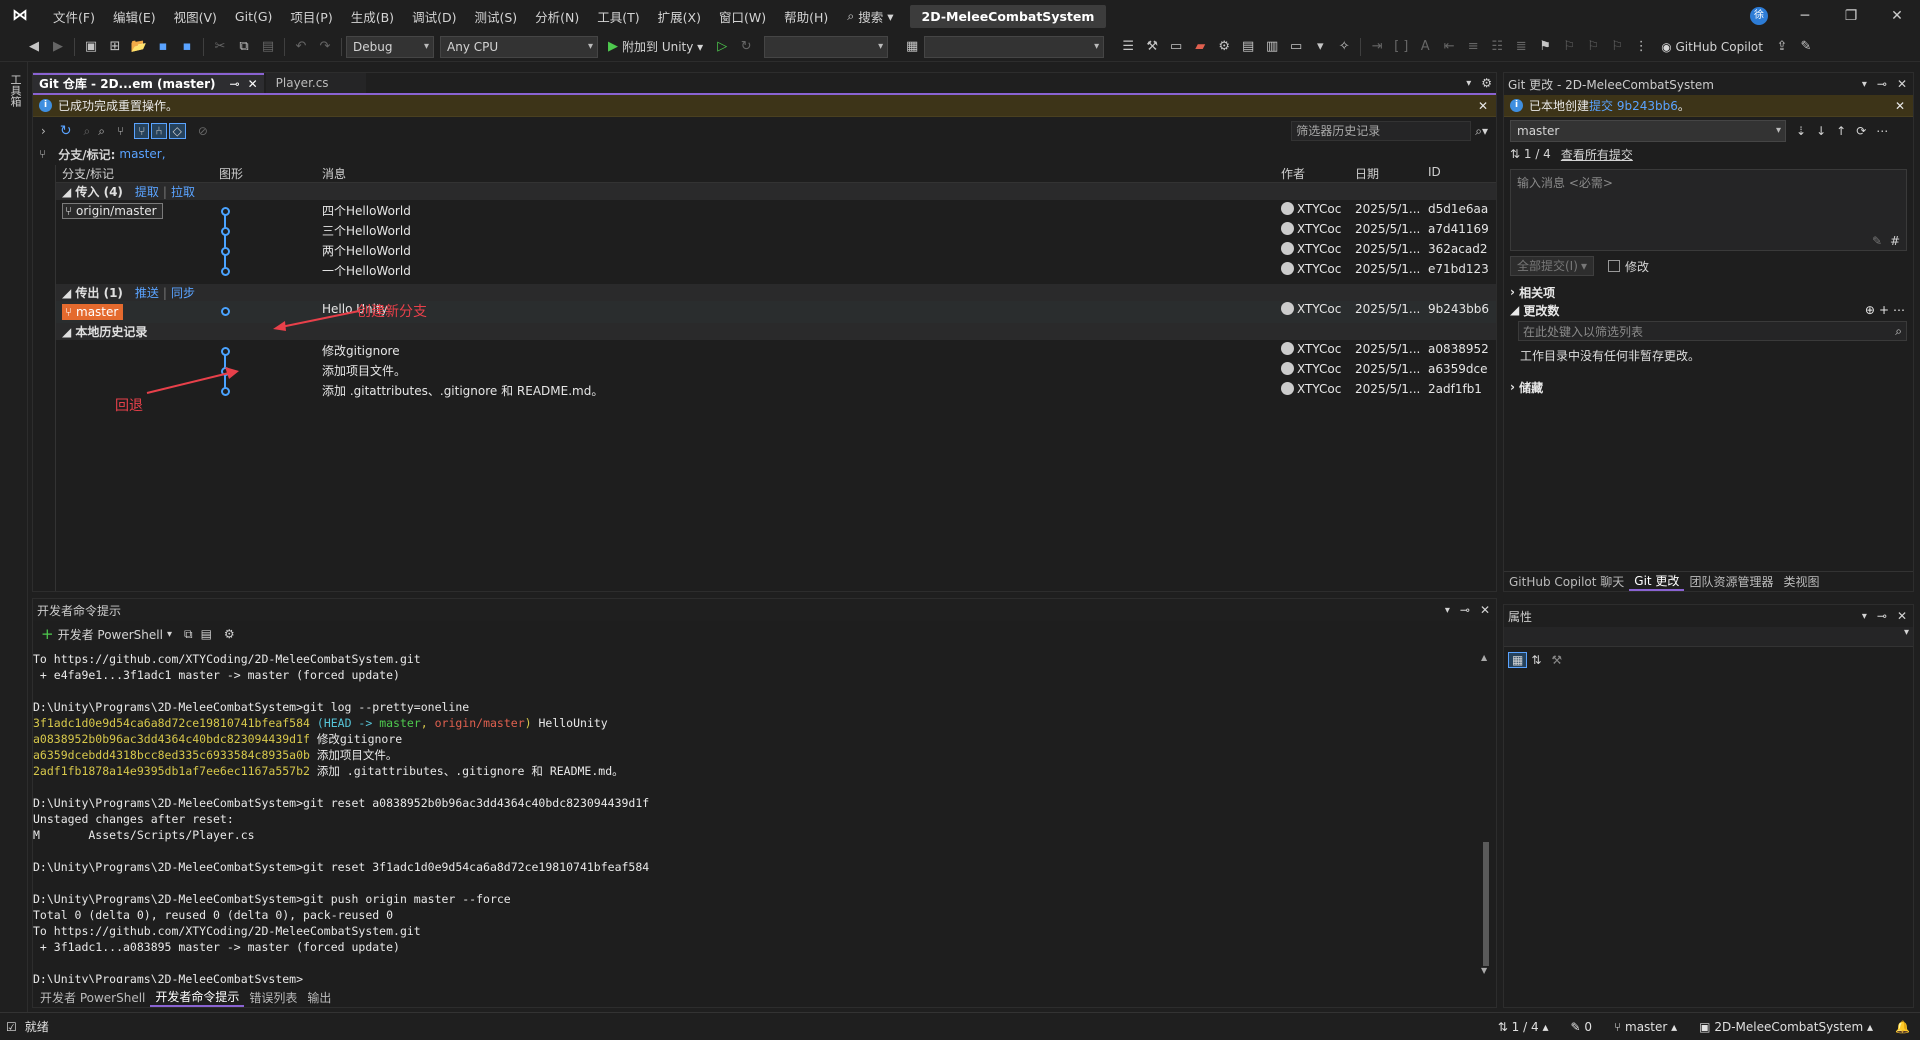 This screenshot has width=1920, height=1040. Describe the element at coordinates (776, 212) in the screenshot. I see `commit-row: 四个HelloWorld XTYCoc 2025/5/1... d5d1e6aa` at that location.